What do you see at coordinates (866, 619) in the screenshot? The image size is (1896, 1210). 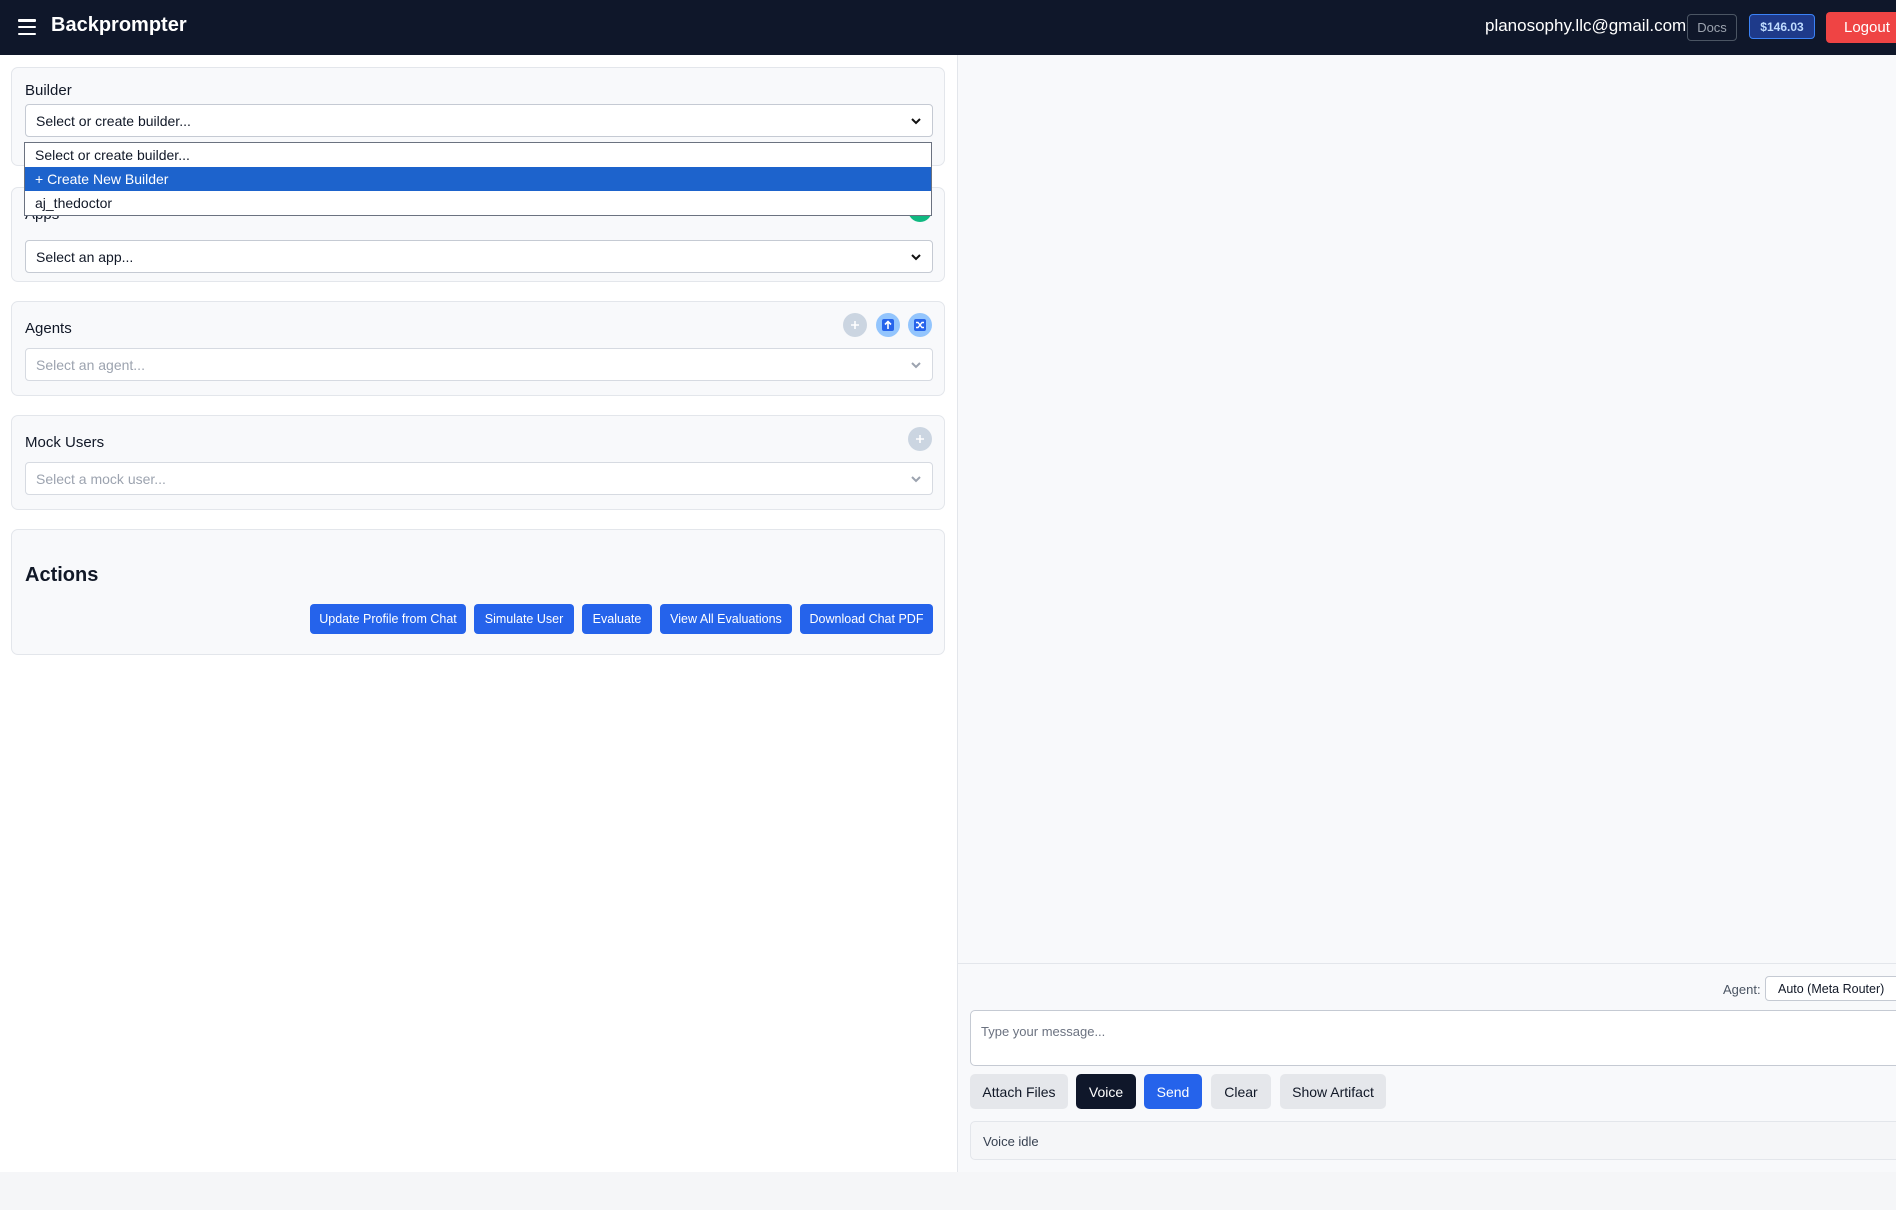 I see `download-chat-pdf-button: Download Chat PDF` at bounding box center [866, 619].